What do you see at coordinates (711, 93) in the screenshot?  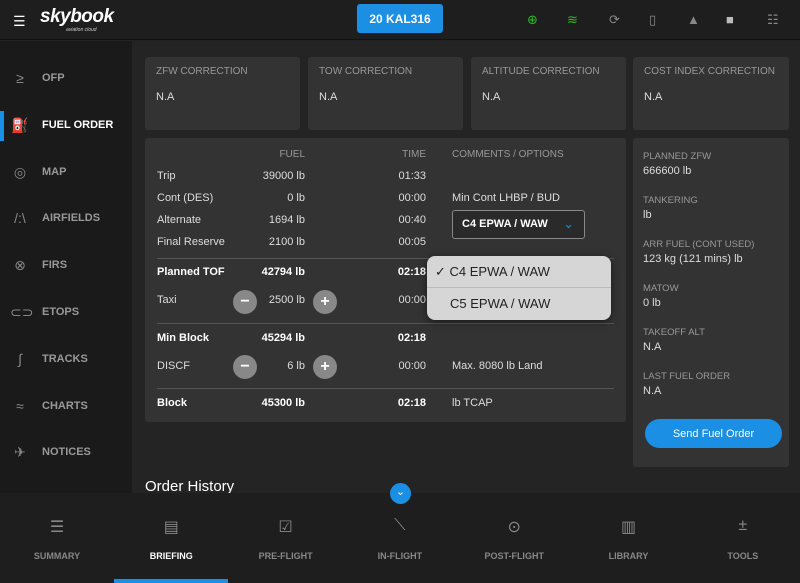 I see `cost-index-correction-card: COST INDEX CORRECTION N.A` at bounding box center [711, 93].